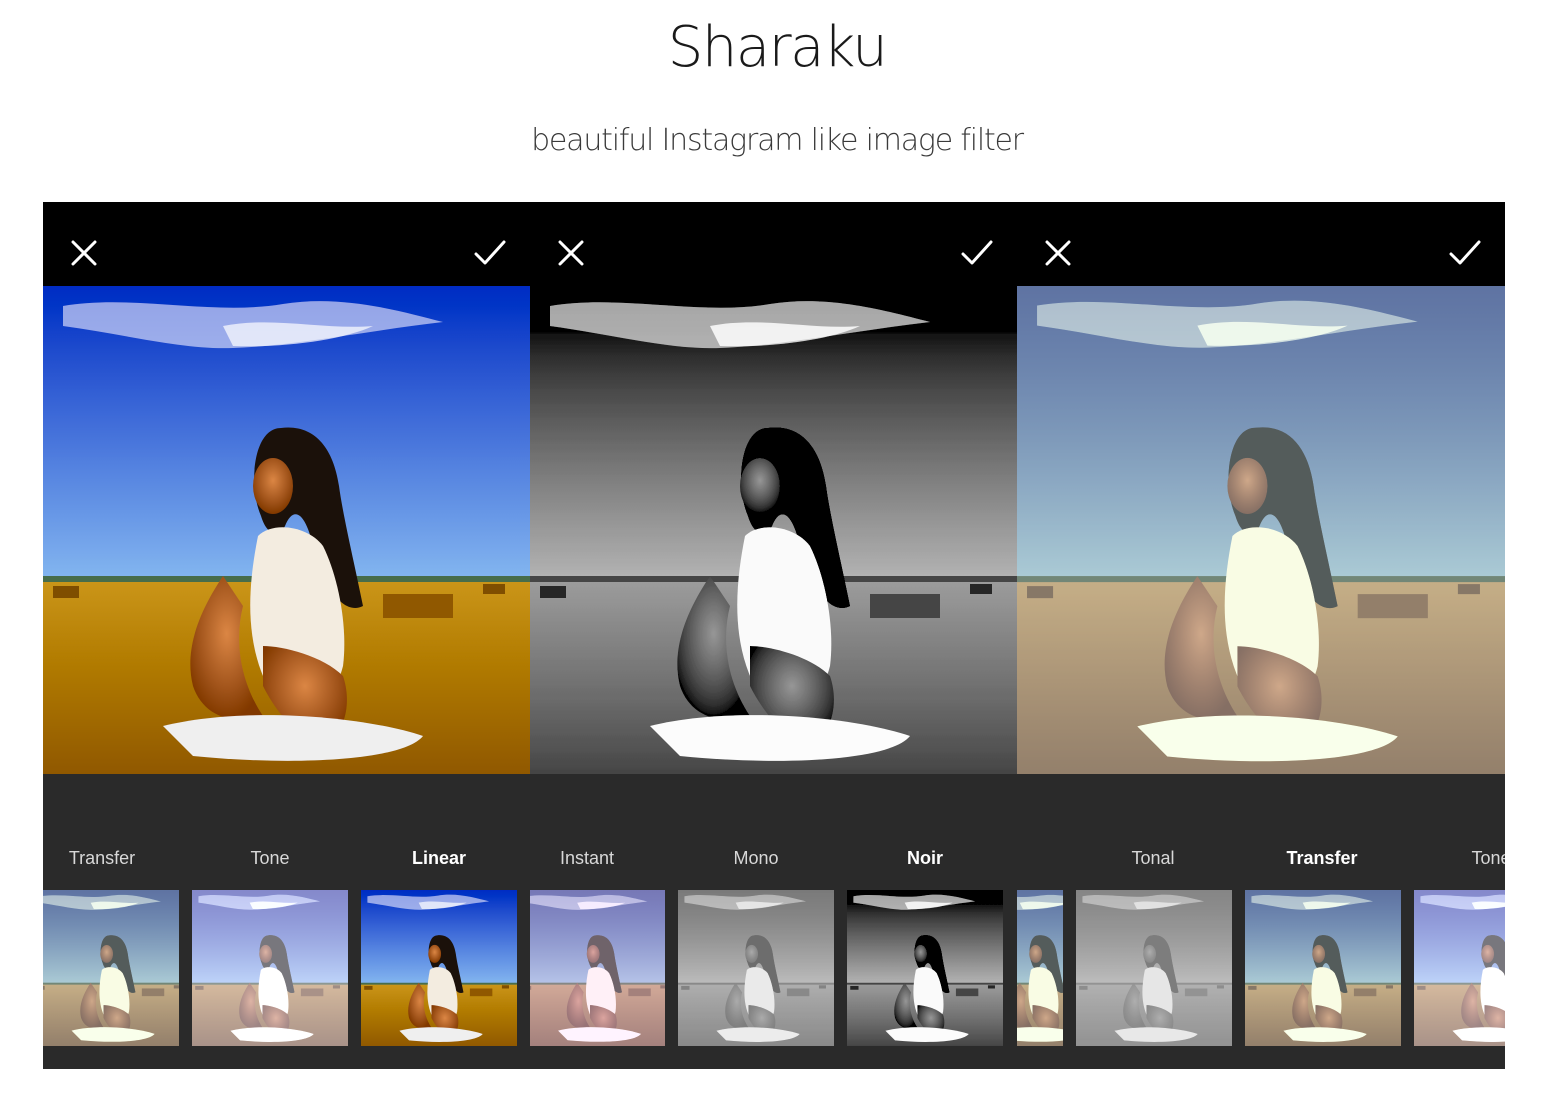 This screenshot has width=1554, height=1096. I want to click on page-title: Sharaku, so click(777, 47).